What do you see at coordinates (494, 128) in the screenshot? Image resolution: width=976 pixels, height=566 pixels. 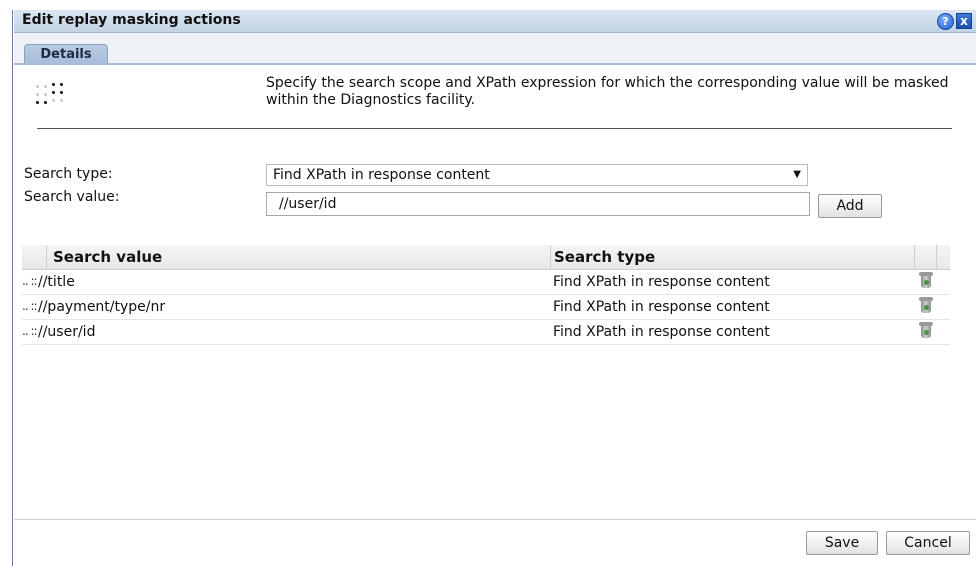 I see `divider` at bounding box center [494, 128].